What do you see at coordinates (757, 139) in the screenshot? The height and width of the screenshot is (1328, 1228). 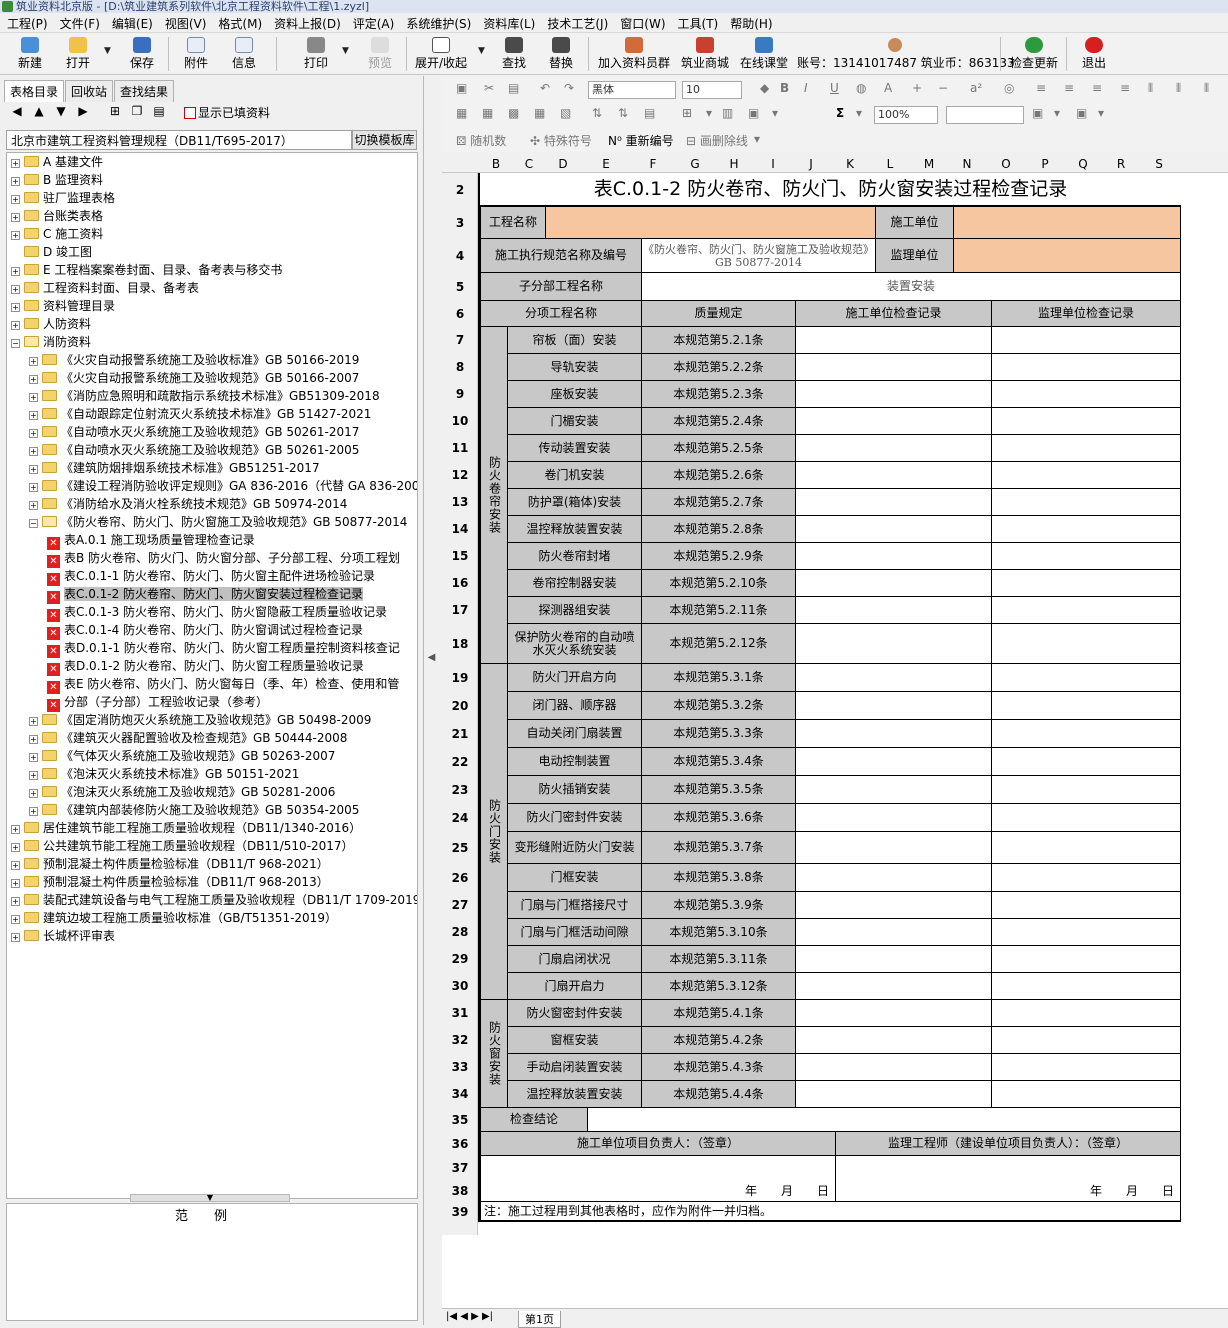 I see `strikethrough-dropdown-icon: ▾` at bounding box center [757, 139].